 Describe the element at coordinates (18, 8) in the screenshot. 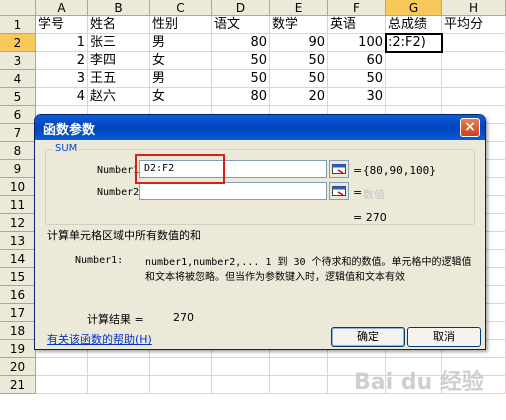

I see `select-all-corner` at that location.